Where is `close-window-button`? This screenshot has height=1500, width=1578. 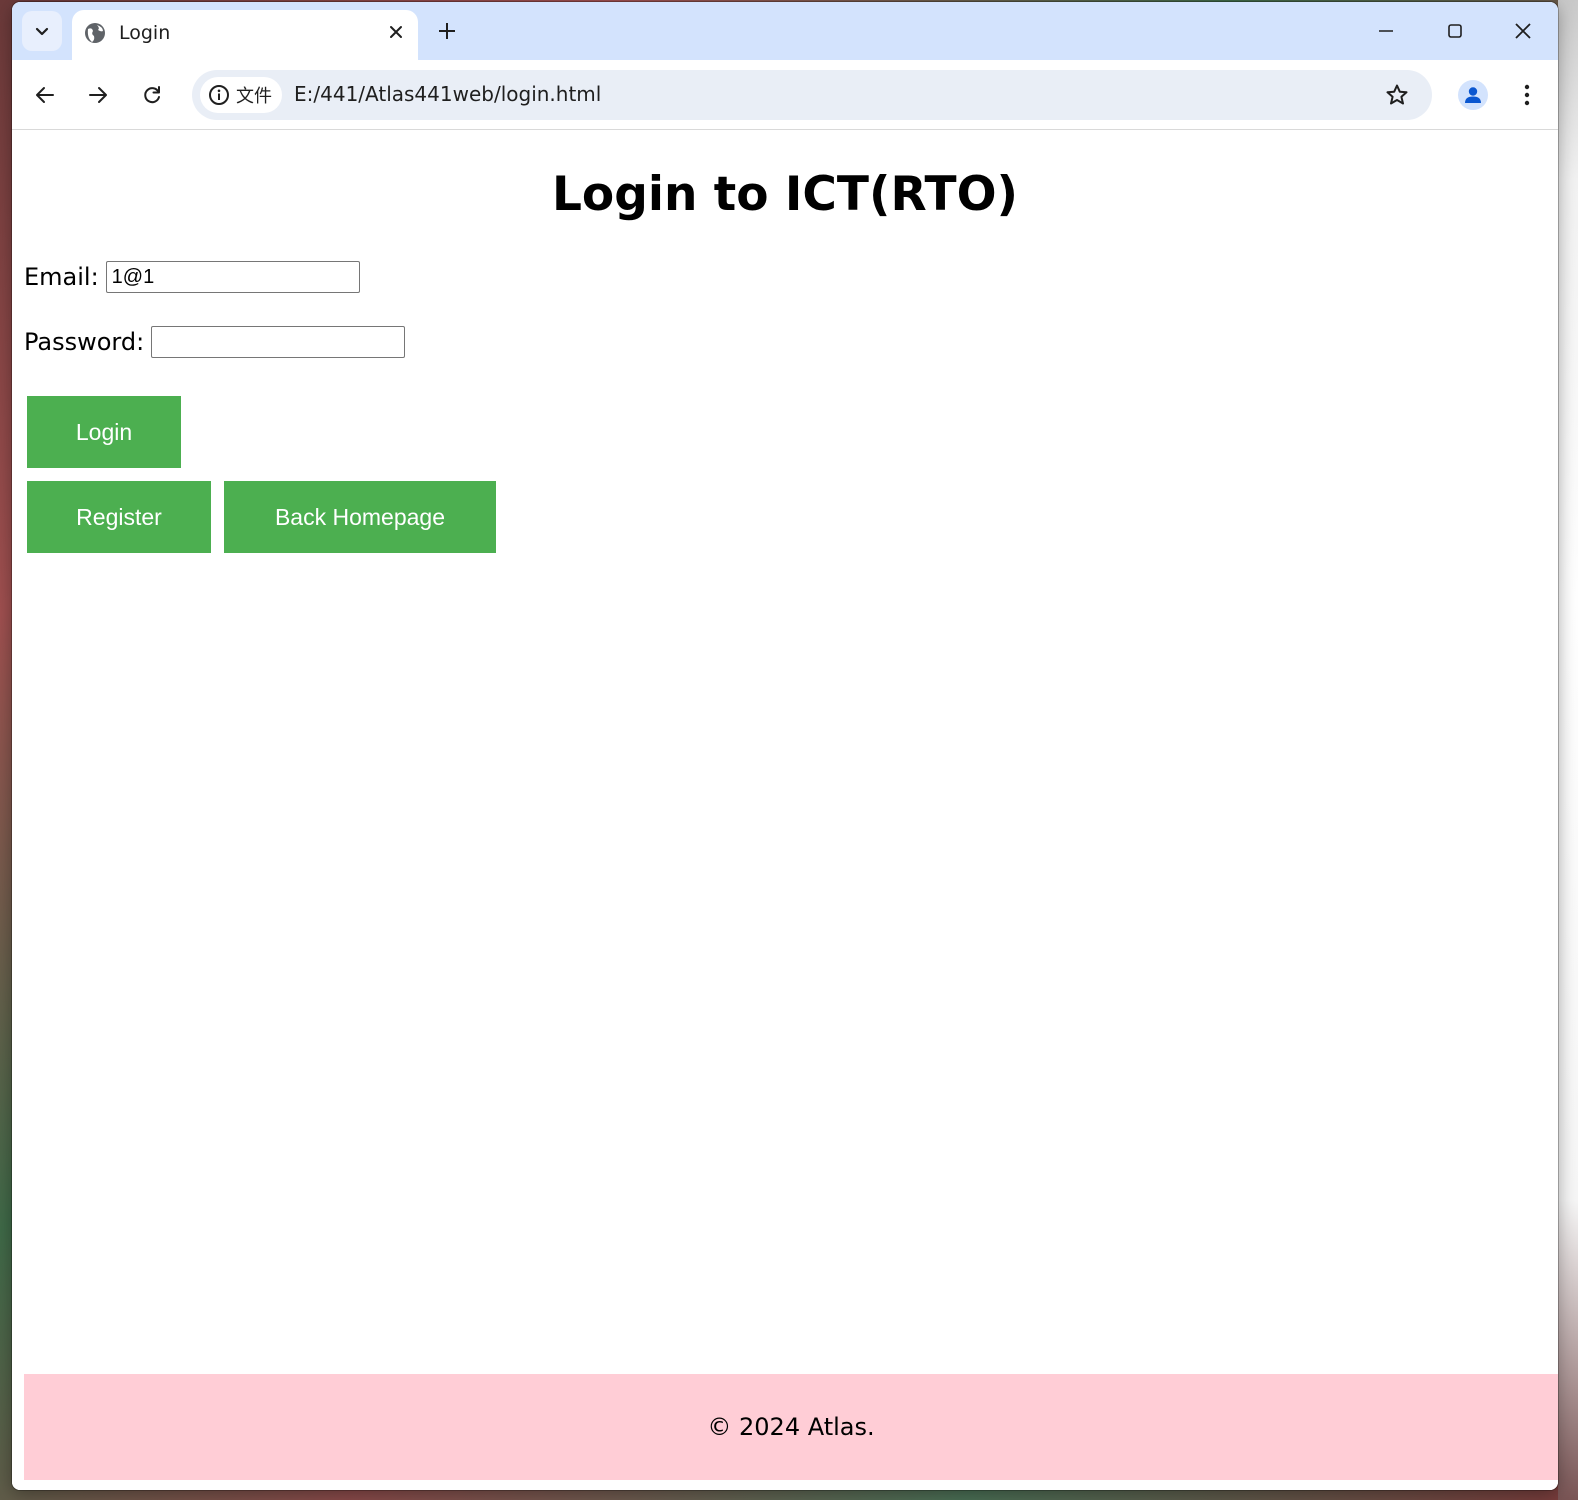
close-window-button is located at coordinates (1523, 31).